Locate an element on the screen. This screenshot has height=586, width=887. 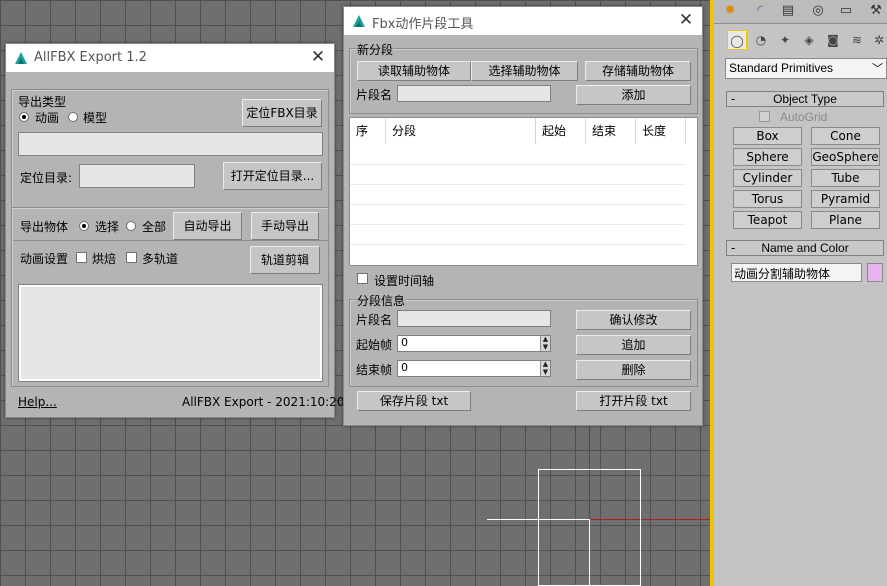
name-color-rollout: - Name and Color is located at coordinates (805, 248).